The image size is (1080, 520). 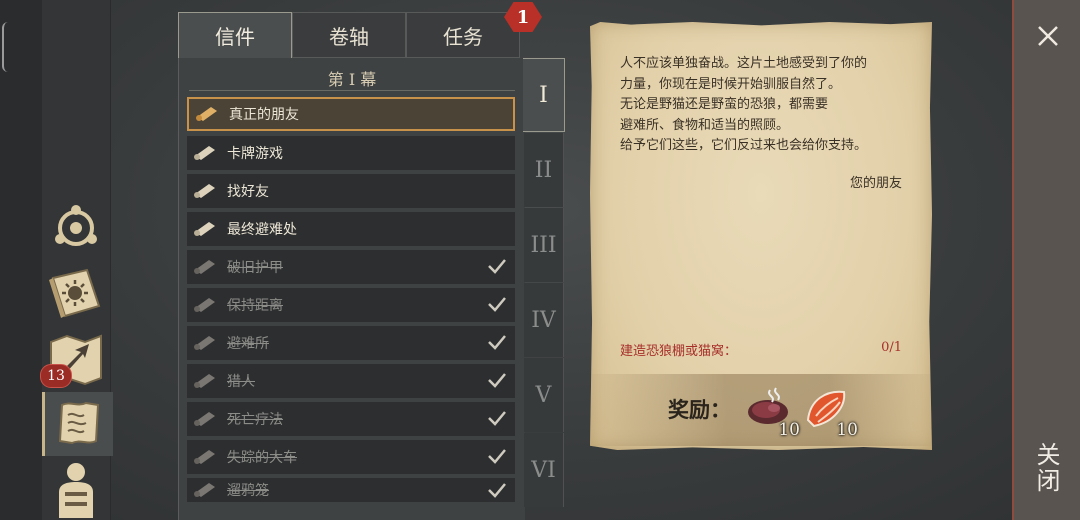 What do you see at coordinates (731, 84) in the screenshot?
I see `letter-line: 力量，你现在是时候开始驯服自然了。` at bounding box center [731, 84].